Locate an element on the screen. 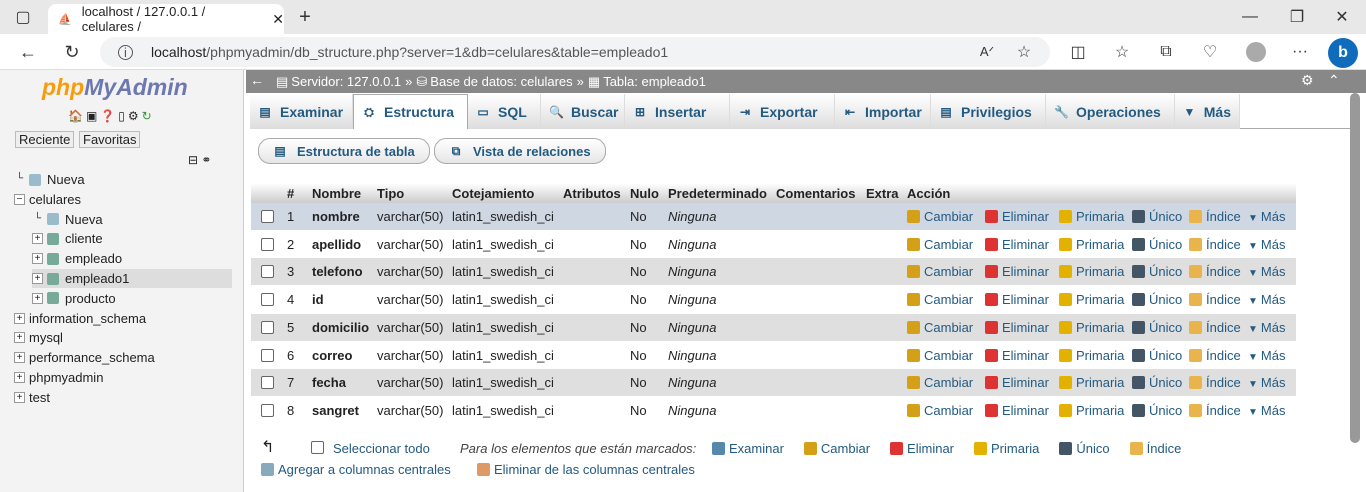 The image size is (1366, 492). table-structure-button: ▤ Estructura de tabla is located at coordinates (344, 151).